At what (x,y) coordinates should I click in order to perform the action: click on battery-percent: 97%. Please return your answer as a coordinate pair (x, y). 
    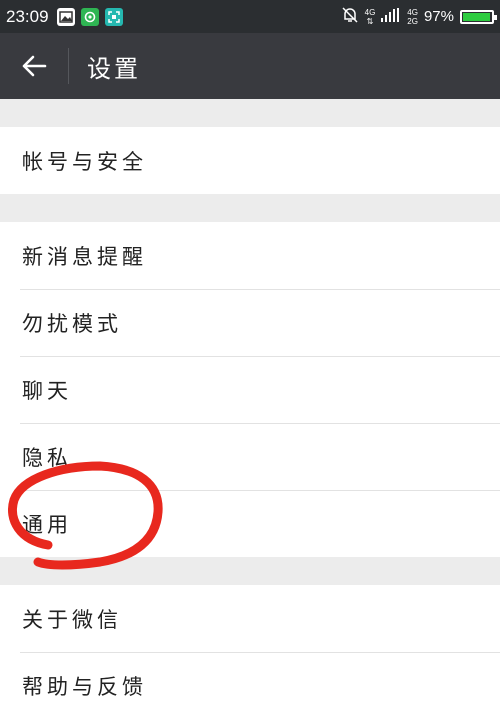
    Looking at the image, I should click on (438, 16).